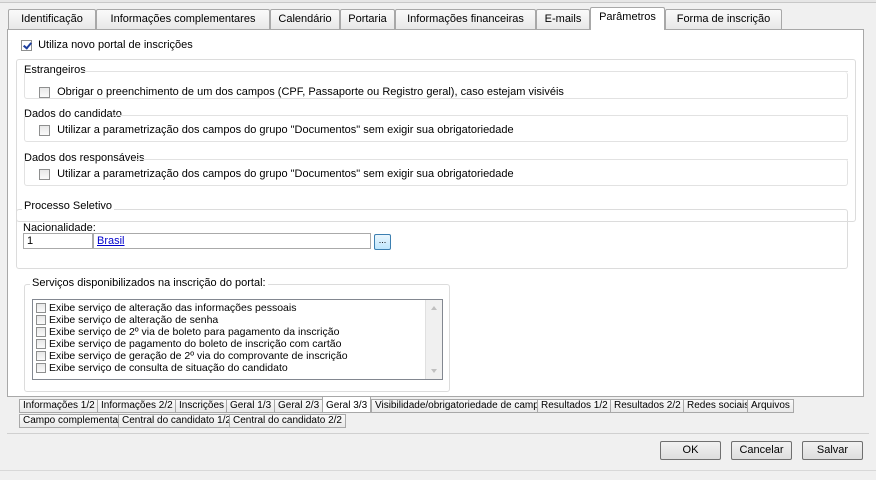 The height and width of the screenshot is (480, 876). Describe the element at coordinates (723, 19) in the screenshot. I see `tab-forma-de-inscricao: Forma de inscrição` at that location.